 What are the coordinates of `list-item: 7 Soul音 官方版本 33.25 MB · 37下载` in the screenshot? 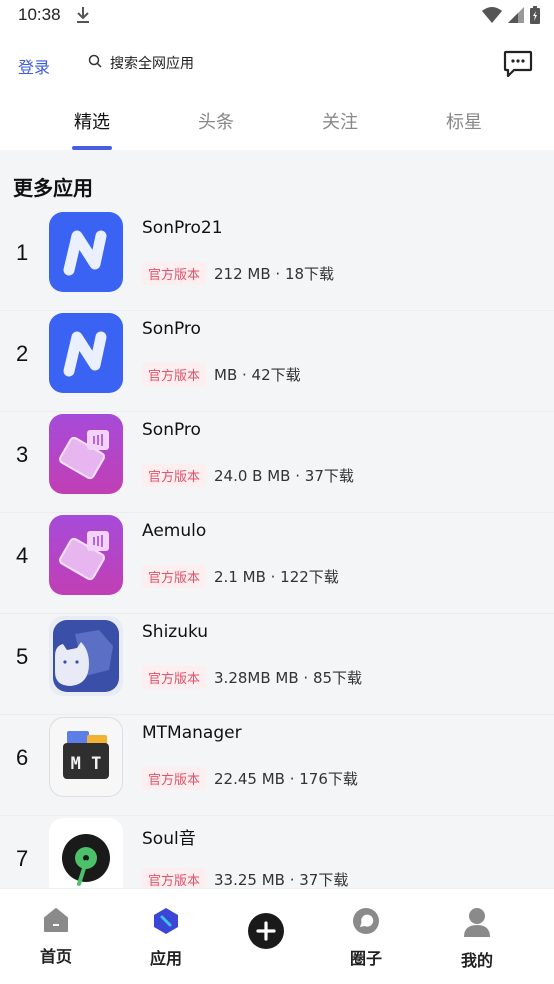 It's located at (277, 852).